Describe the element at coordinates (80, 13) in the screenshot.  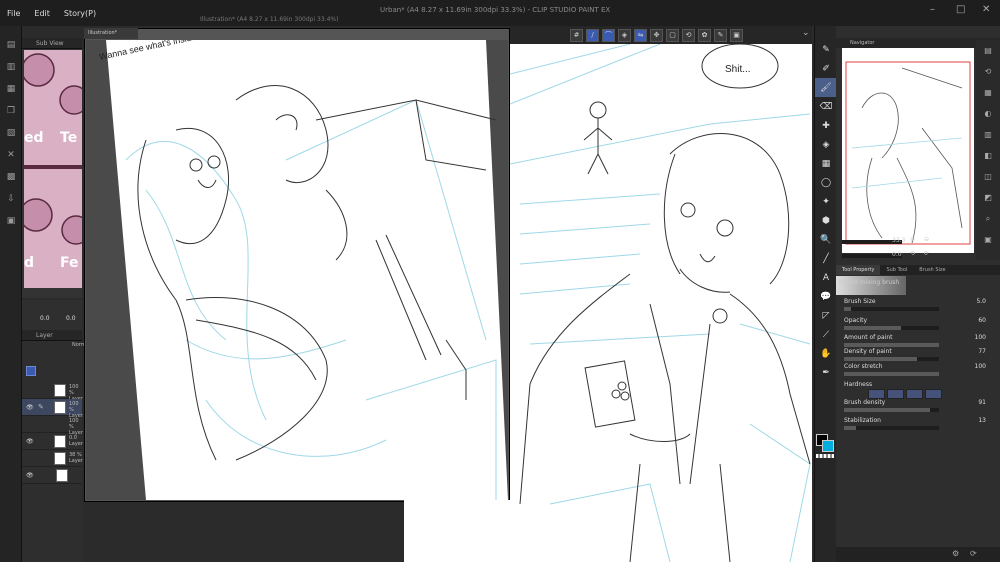
I see `menu-story: Story(P)` at that location.